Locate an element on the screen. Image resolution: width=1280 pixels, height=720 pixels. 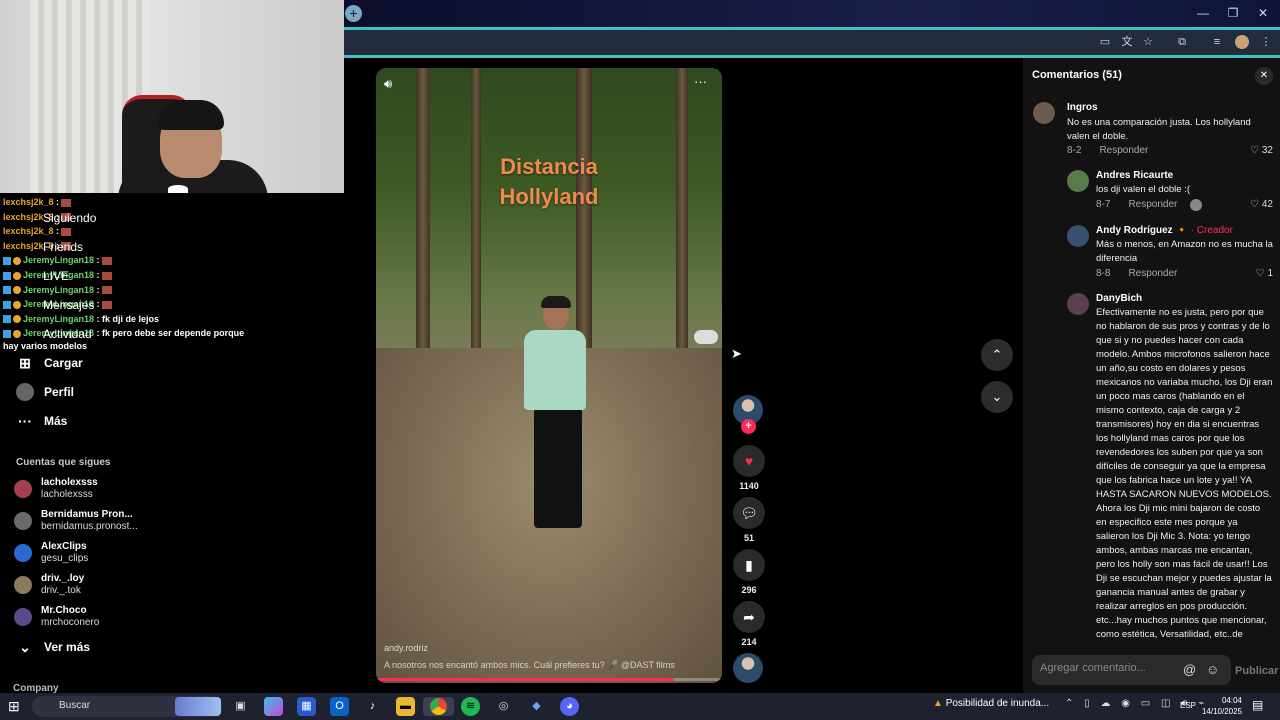
sidebar-item-upload: ⊞ Cargar is located at coordinates (49, 363).